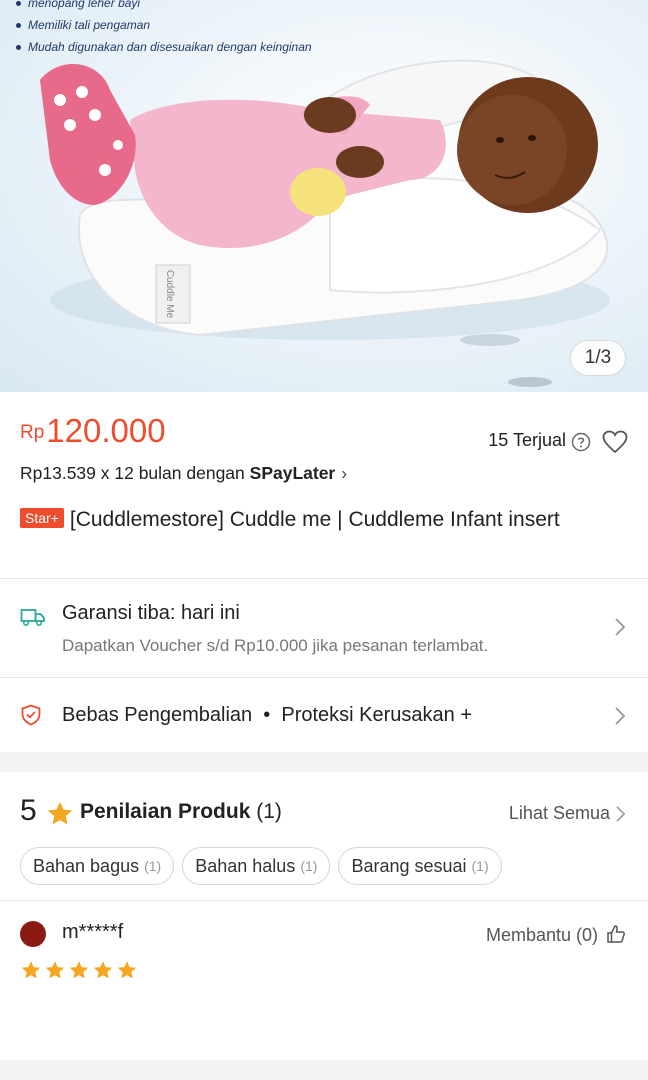 The height and width of the screenshot is (1080, 648). I want to click on review-tag-chip: Barang sesuai (1), so click(420, 866).